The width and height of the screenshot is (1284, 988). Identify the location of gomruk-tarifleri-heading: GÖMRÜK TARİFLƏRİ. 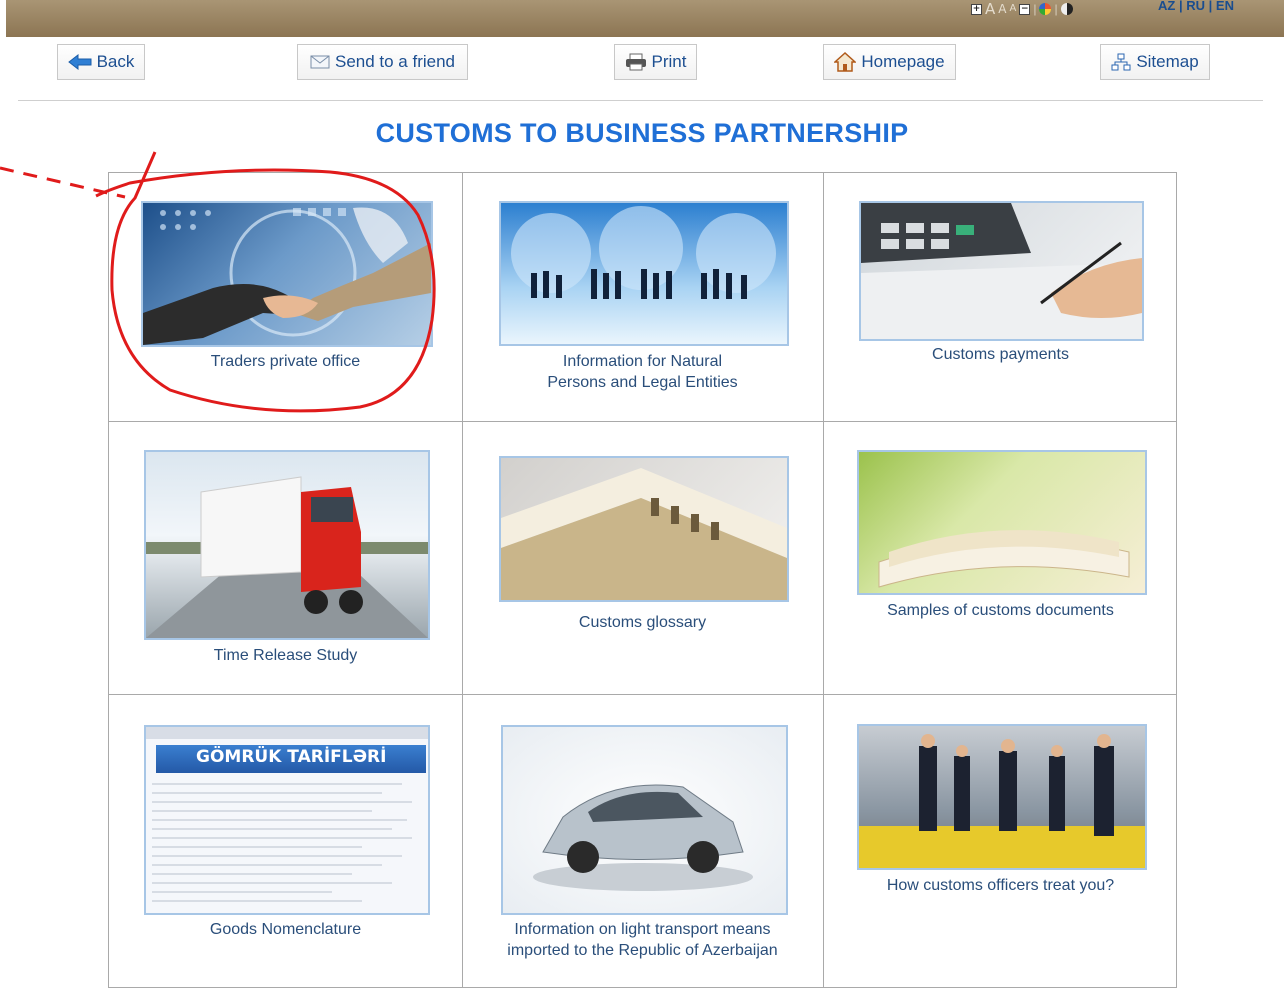
(291, 757).